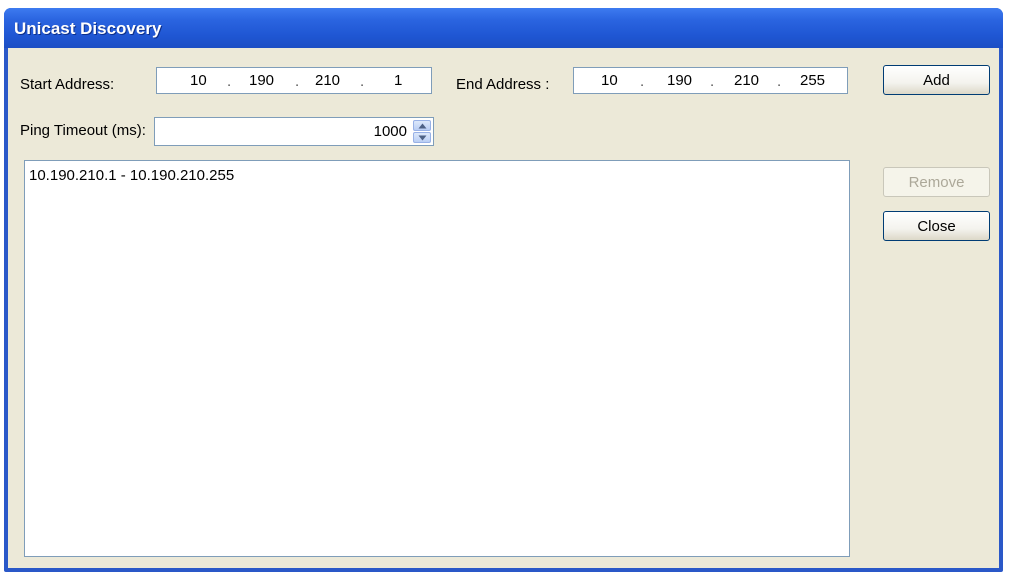 The width and height of the screenshot is (1009, 576). Describe the element at coordinates (503, 84) in the screenshot. I see `end-address-label: End Address :` at that location.